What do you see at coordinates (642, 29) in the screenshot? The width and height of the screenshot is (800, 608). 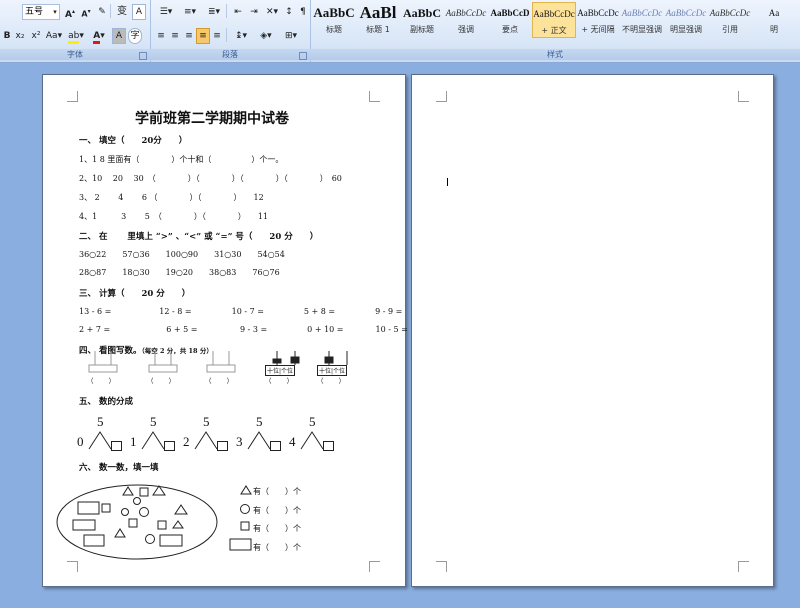 I see `style-name: 不明显强调` at bounding box center [642, 29].